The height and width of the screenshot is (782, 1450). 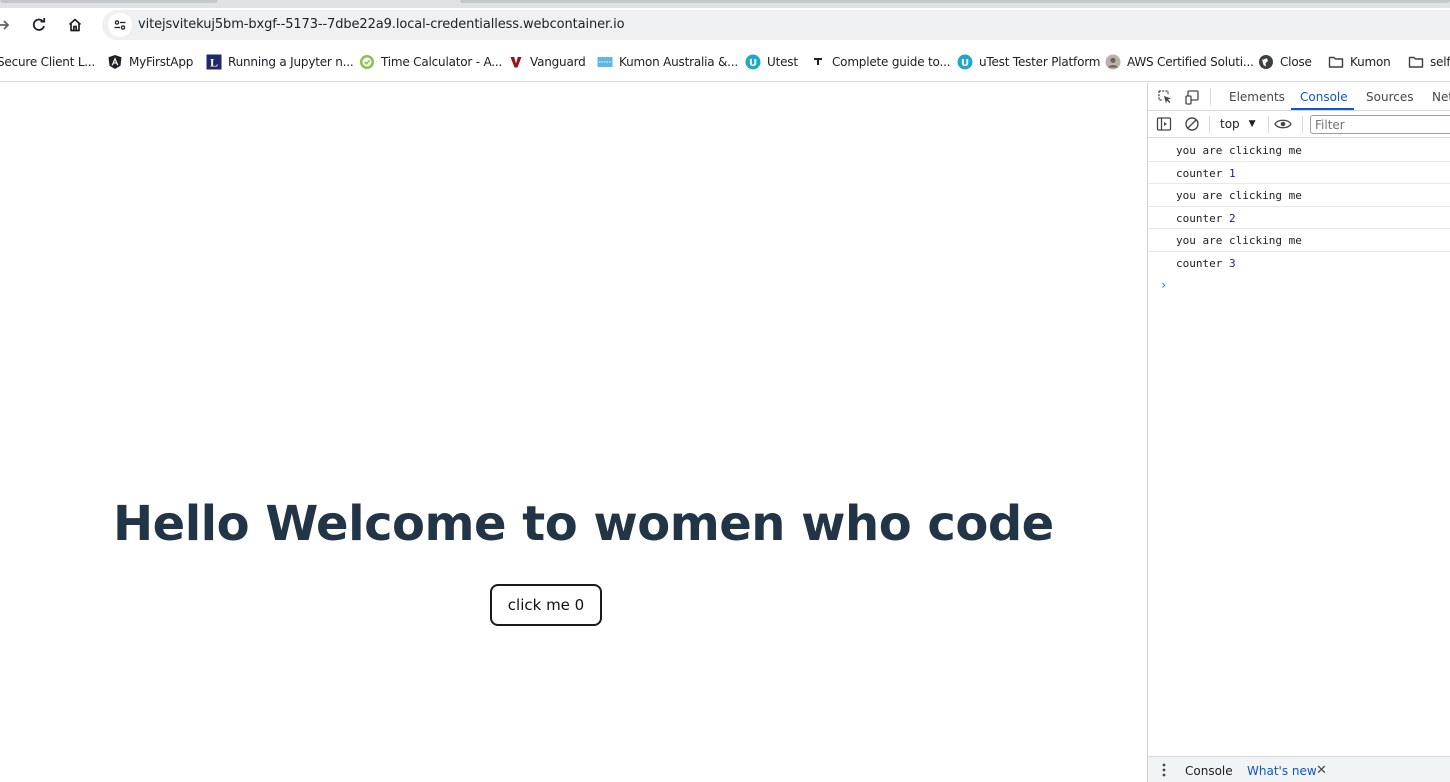 What do you see at coordinates (1192, 124) in the screenshot?
I see `clear-console-icon` at bounding box center [1192, 124].